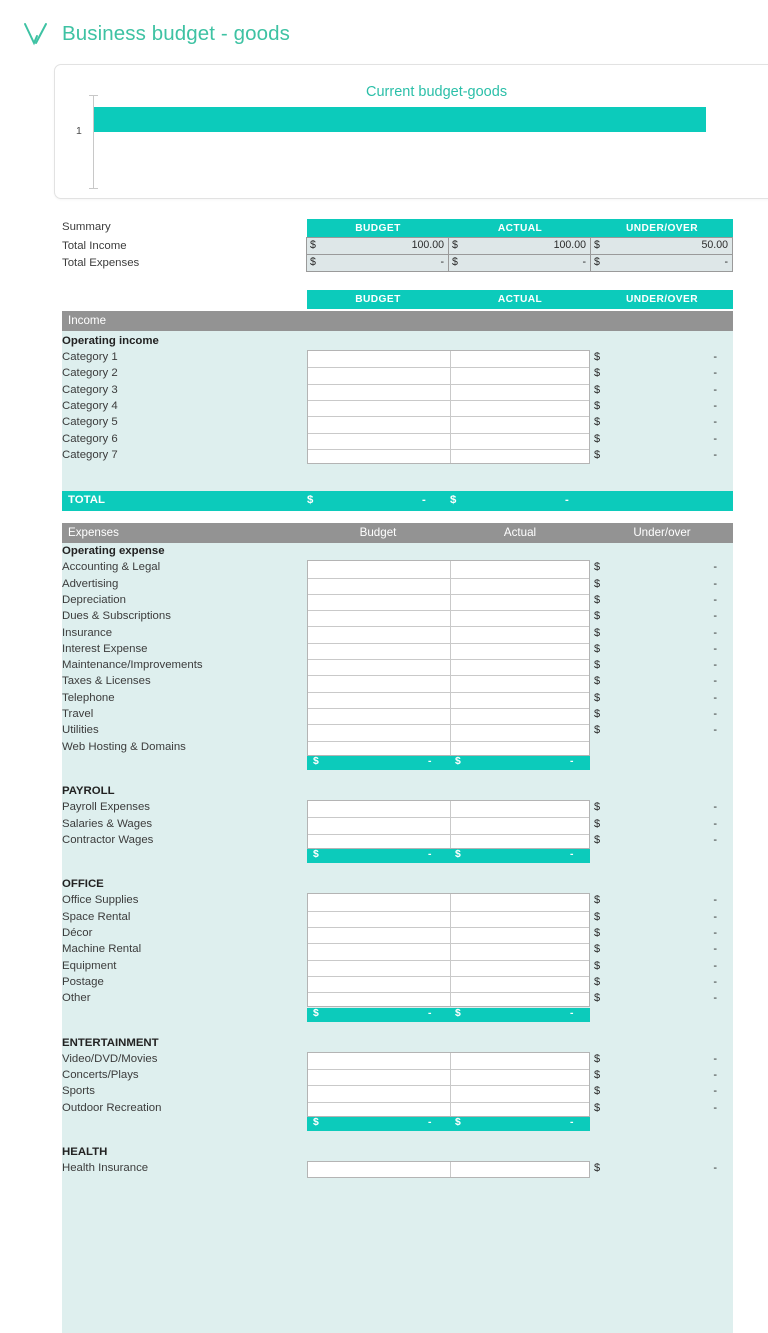 This screenshot has height=1333, width=768. I want to click on expenses-col-actual: Actual, so click(520, 532).